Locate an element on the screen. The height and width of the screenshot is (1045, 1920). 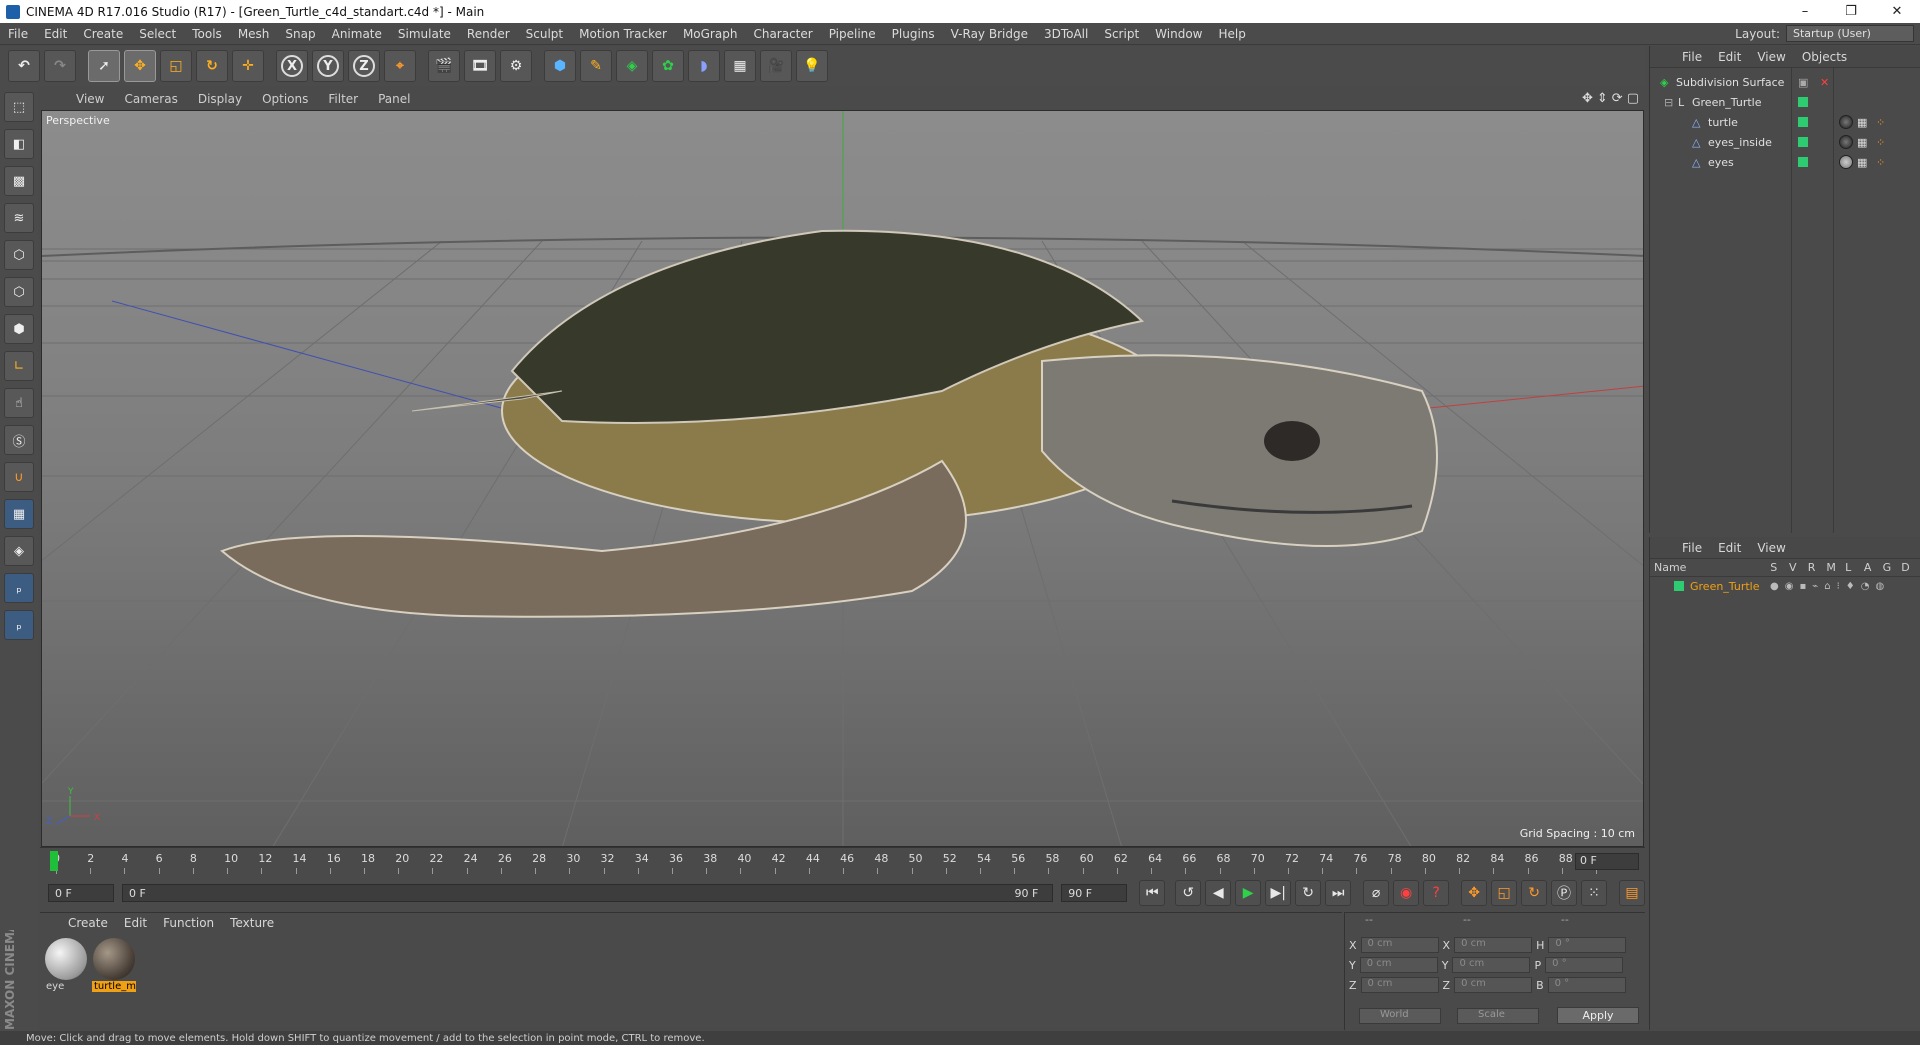
redo-icon: ↷ is located at coordinates (60, 66).